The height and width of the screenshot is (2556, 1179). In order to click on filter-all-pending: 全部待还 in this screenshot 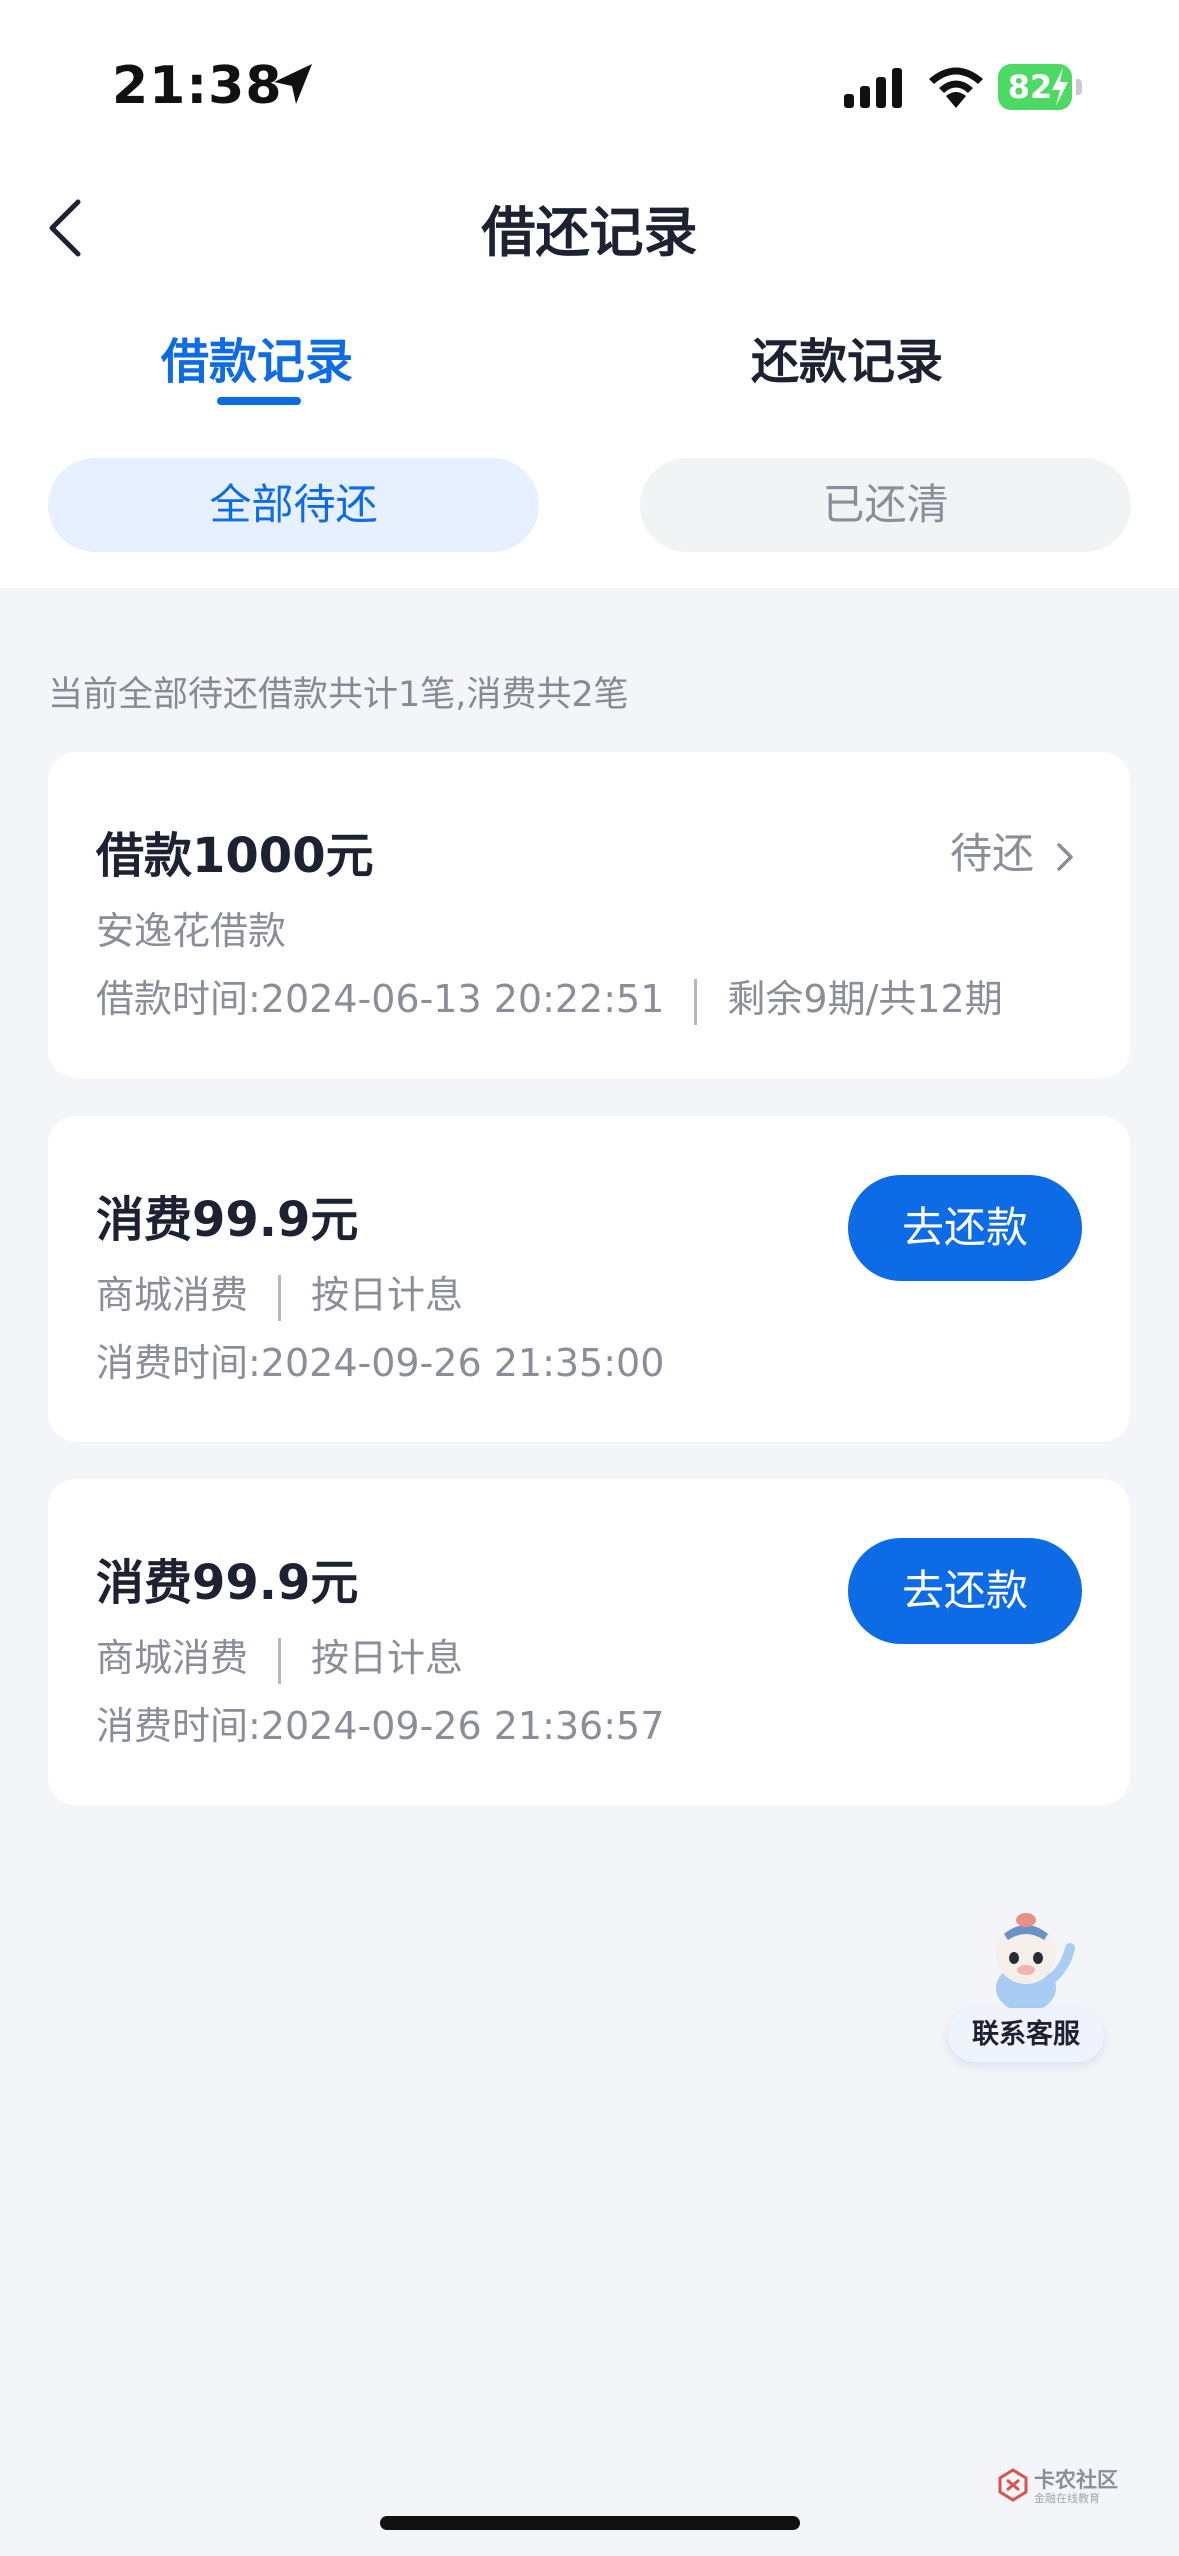, I will do `click(293, 505)`.